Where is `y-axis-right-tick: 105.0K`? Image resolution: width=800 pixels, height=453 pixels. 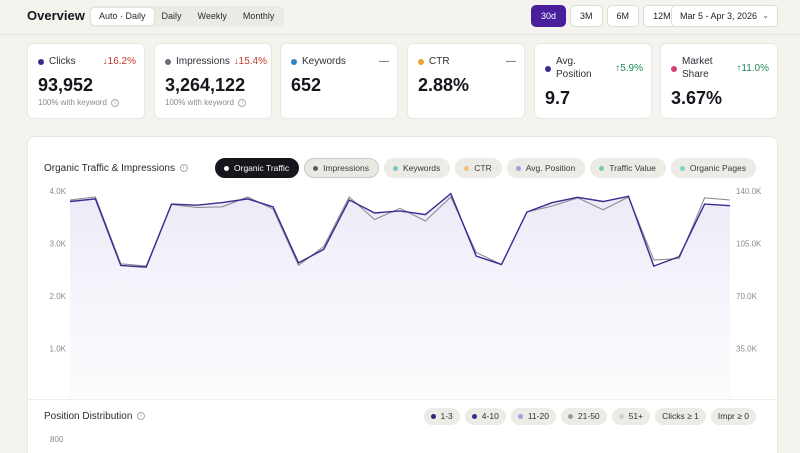
y-axis-right-tick: 105.0K is located at coordinates (749, 244).